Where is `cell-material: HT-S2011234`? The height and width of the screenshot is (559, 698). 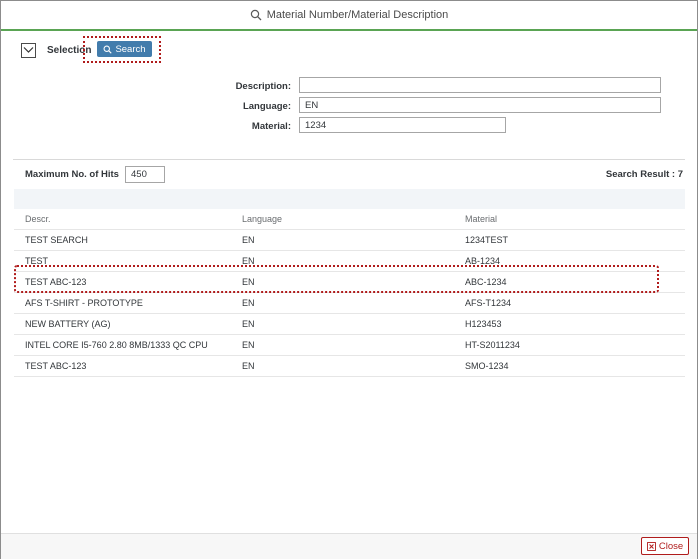 cell-material: HT-S2011234 is located at coordinates (492, 345).